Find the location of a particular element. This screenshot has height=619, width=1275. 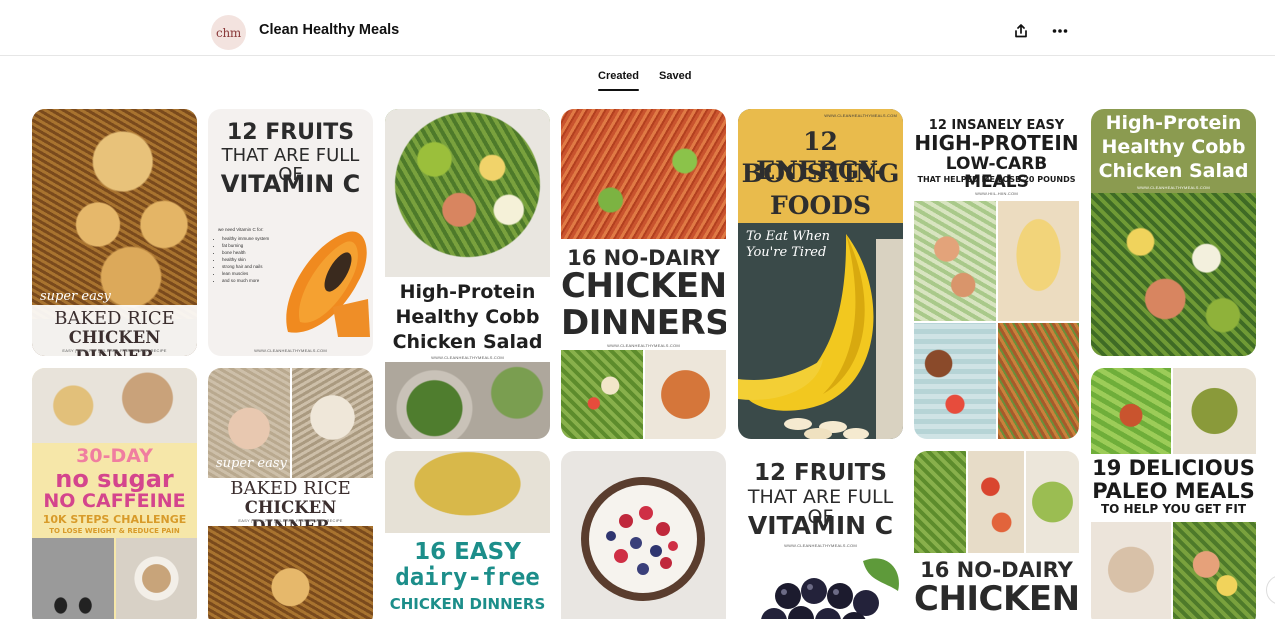

pin-title-line4: THAT HELPED ME LOSE 20 POUNDS is located at coordinates (996, 179).